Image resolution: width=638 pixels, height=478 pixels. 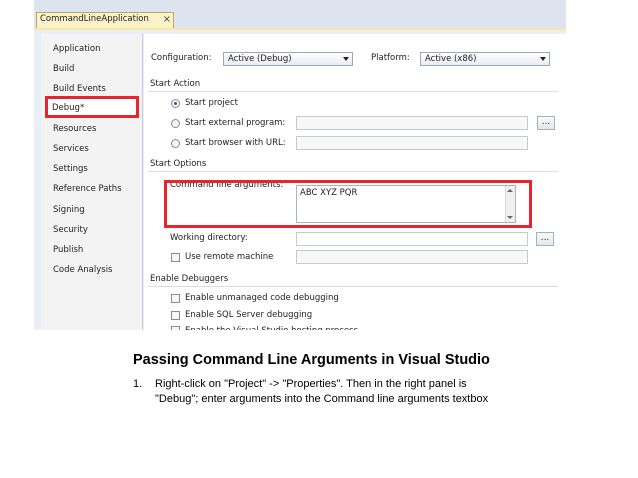 What do you see at coordinates (70, 230) in the screenshot?
I see `sidebar-item-security: Security` at bounding box center [70, 230].